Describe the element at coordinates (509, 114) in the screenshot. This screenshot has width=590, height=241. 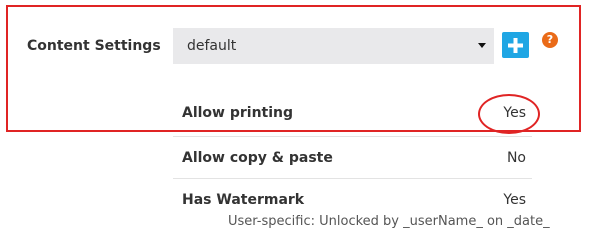
I see `annotation-circle` at that location.